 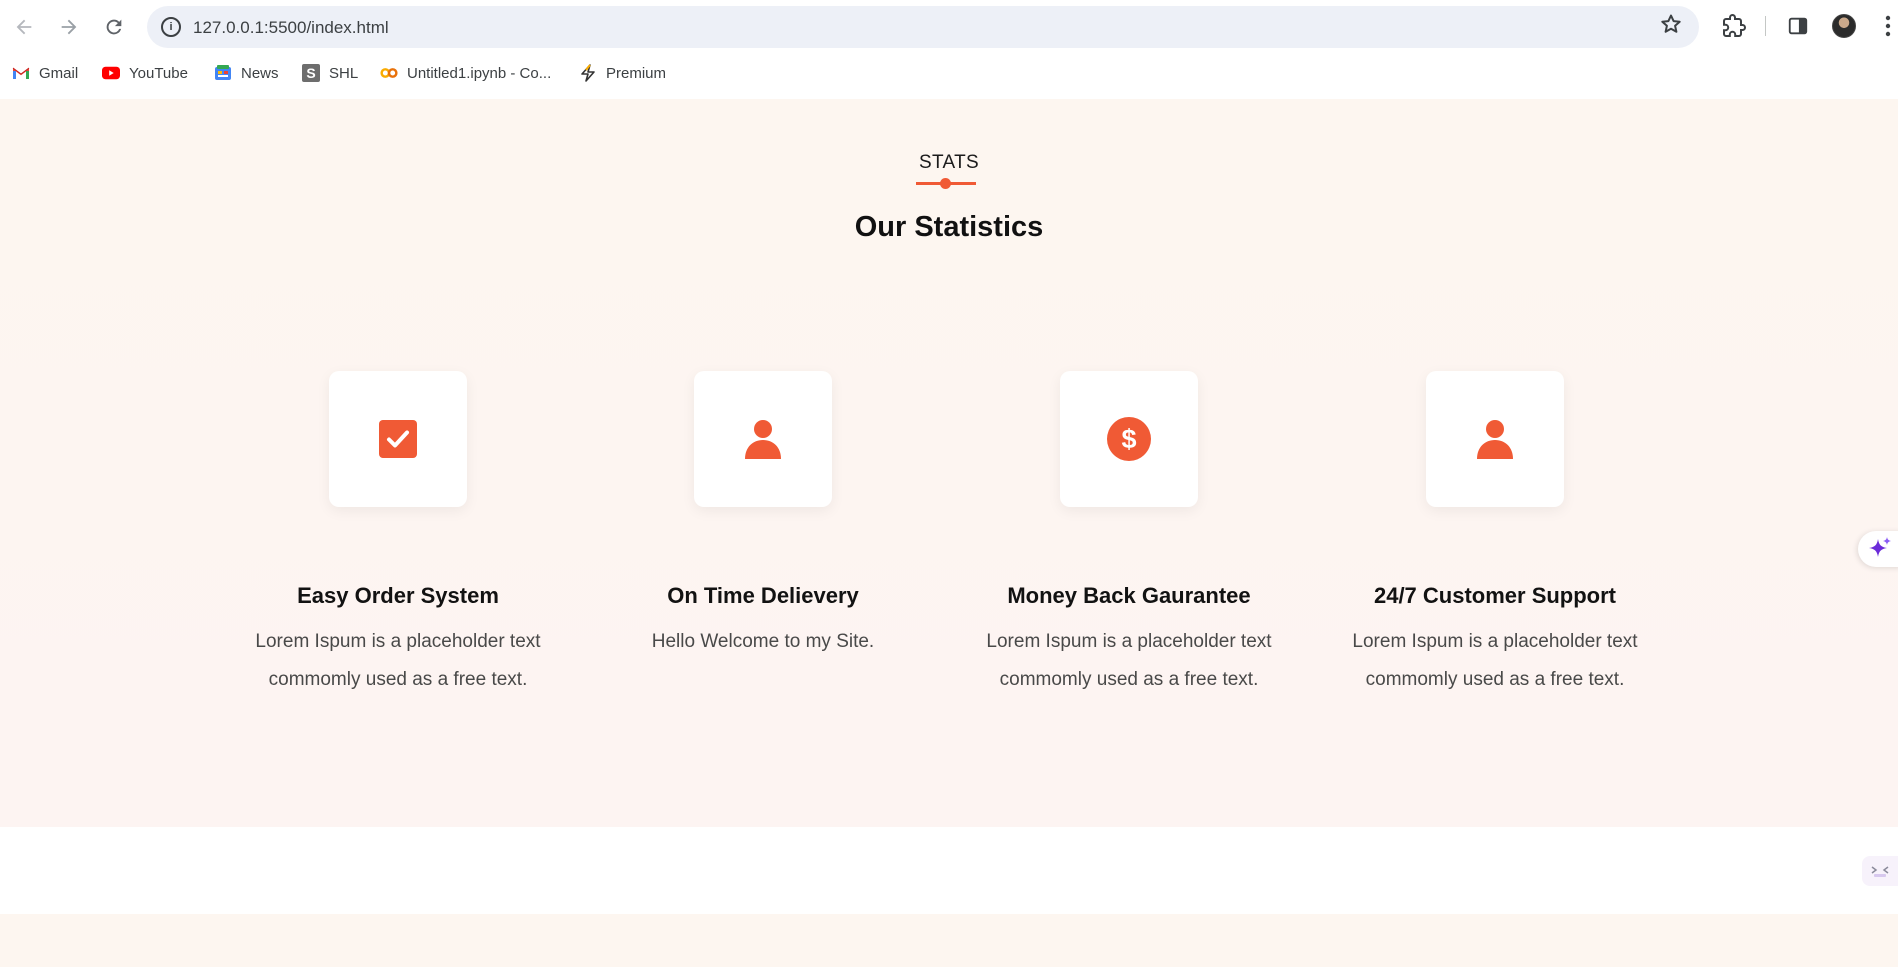 What do you see at coordinates (398, 595) in the screenshot?
I see `stat-card-title: Easy Order System` at bounding box center [398, 595].